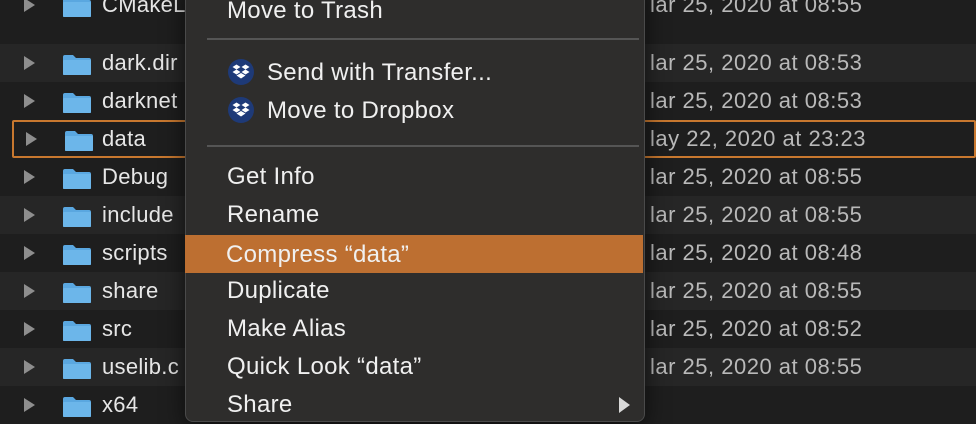  What do you see at coordinates (318, 254) in the screenshot?
I see `menu-item-label: Compress “data”` at bounding box center [318, 254].